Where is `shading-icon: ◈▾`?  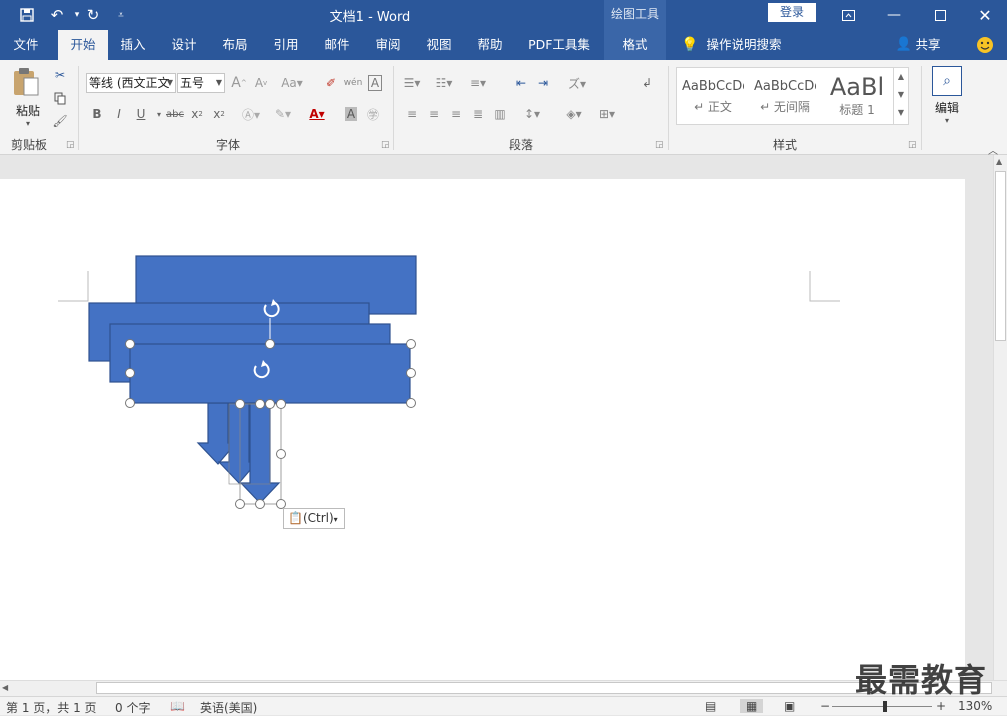 shading-icon: ◈▾ is located at coordinates (574, 114).